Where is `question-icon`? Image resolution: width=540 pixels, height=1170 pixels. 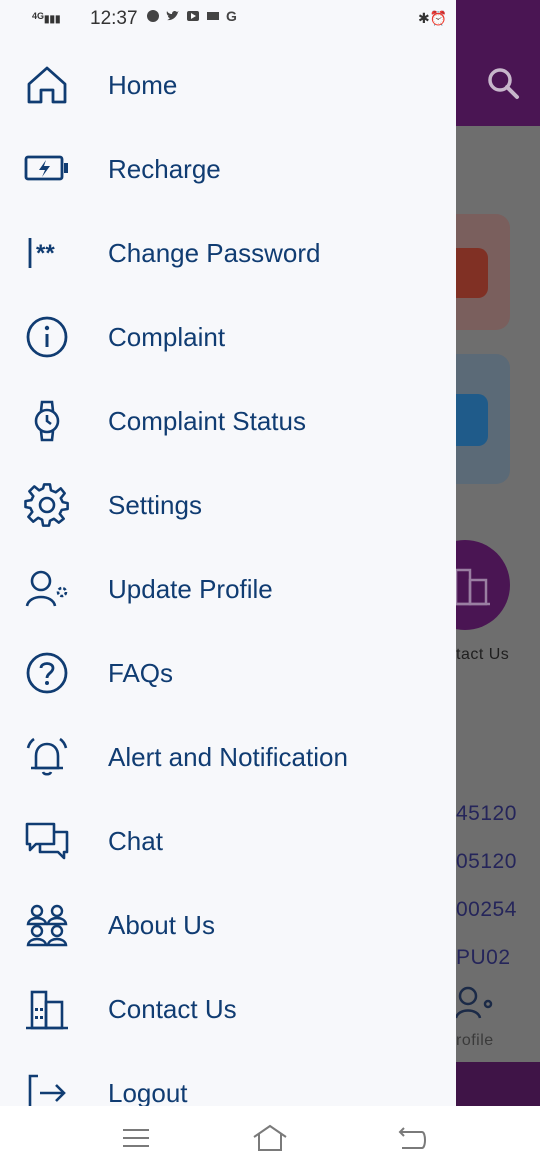 question-icon is located at coordinates (47, 673).